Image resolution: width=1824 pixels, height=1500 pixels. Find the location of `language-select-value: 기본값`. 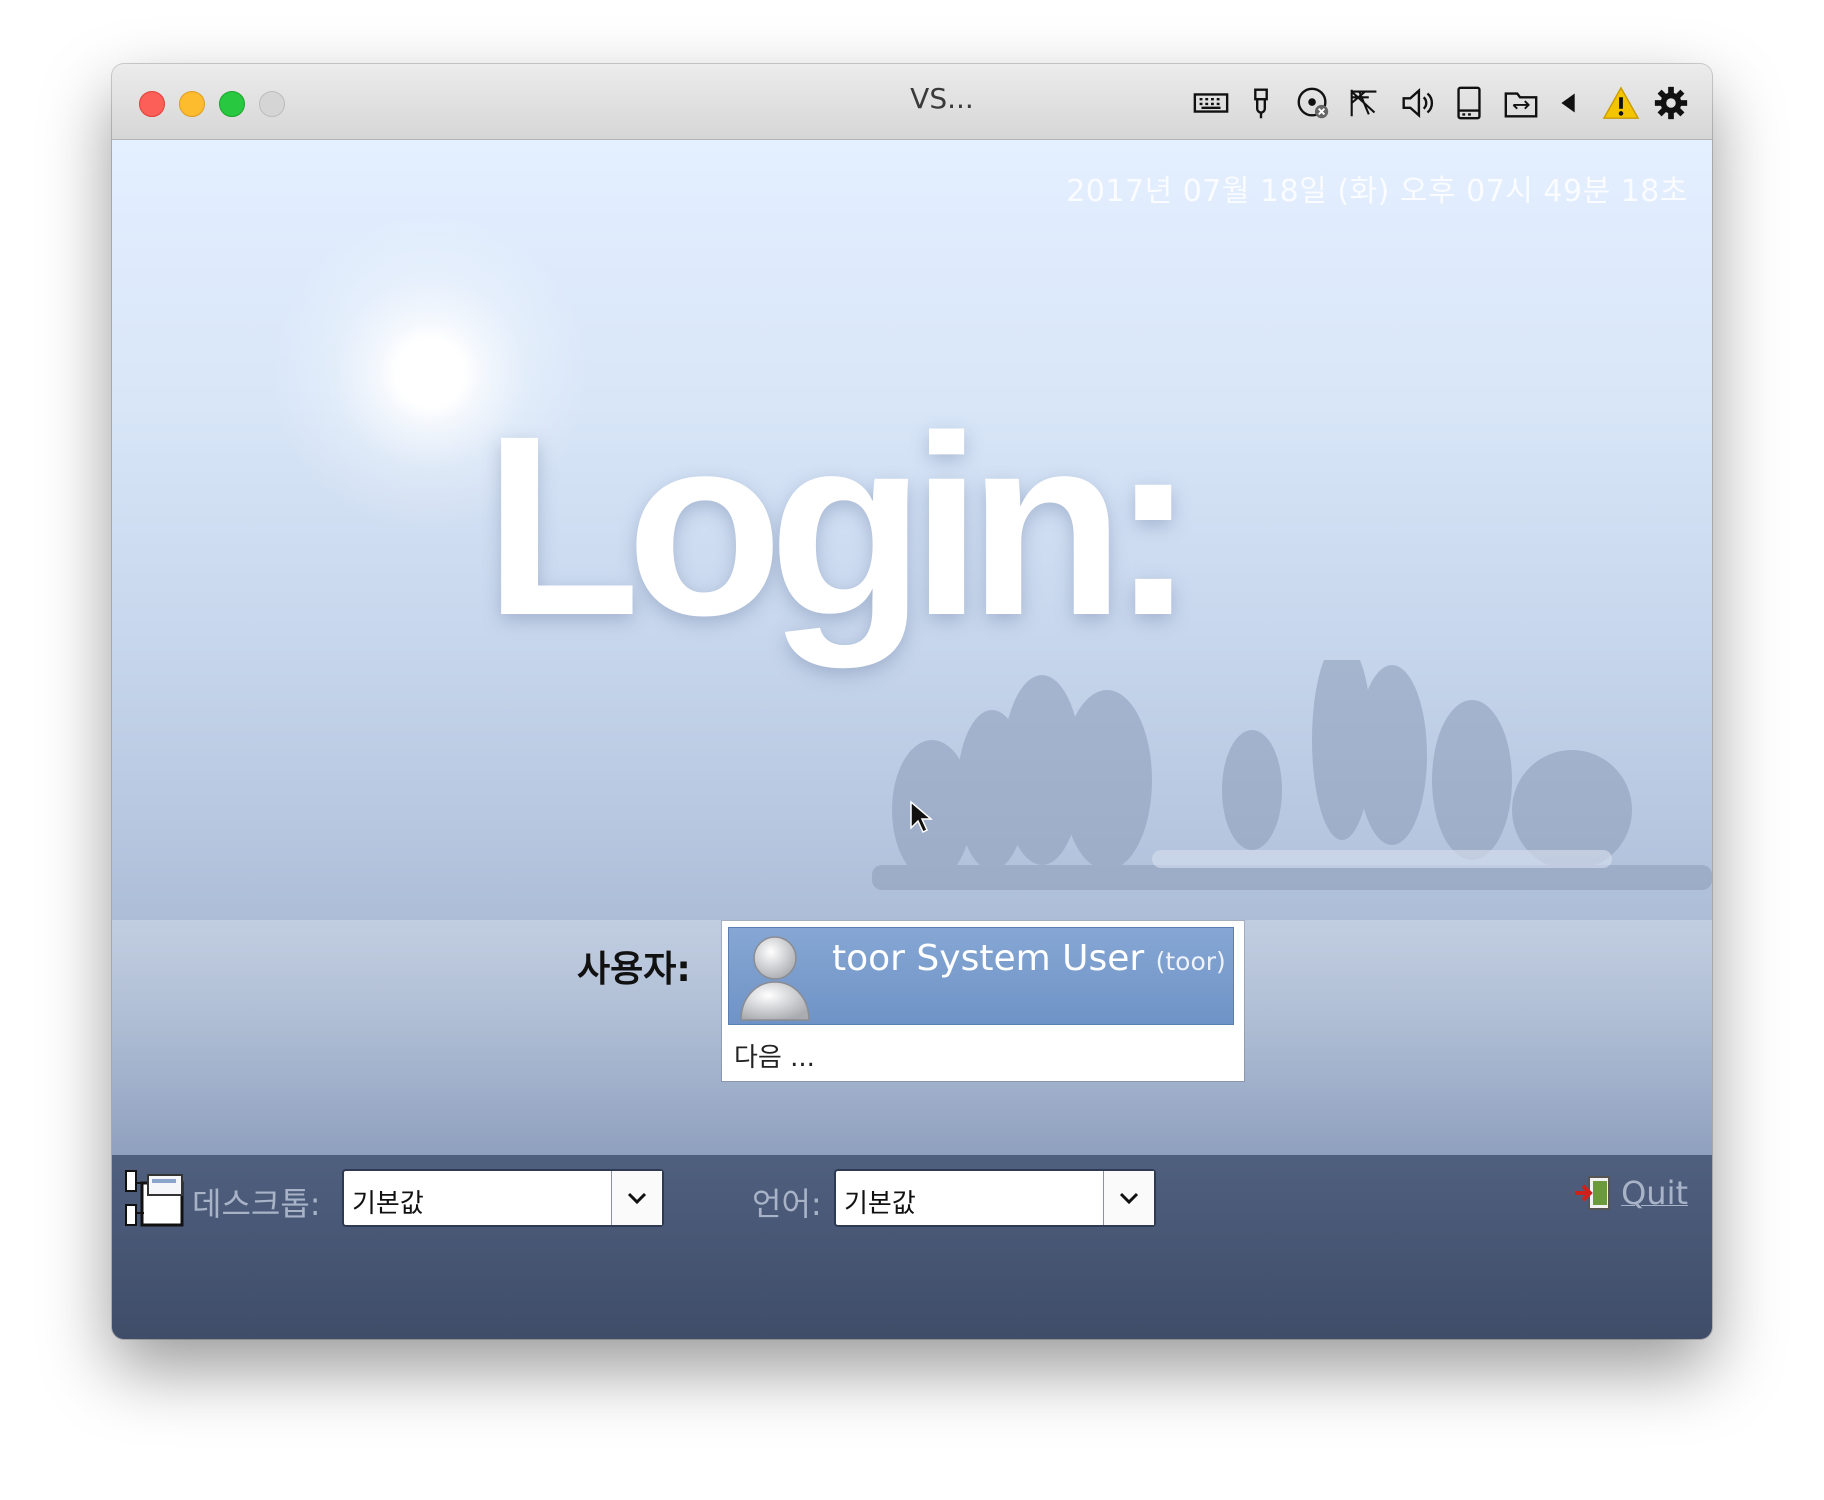

language-select-value: 기본값 is located at coordinates (880, 1204).